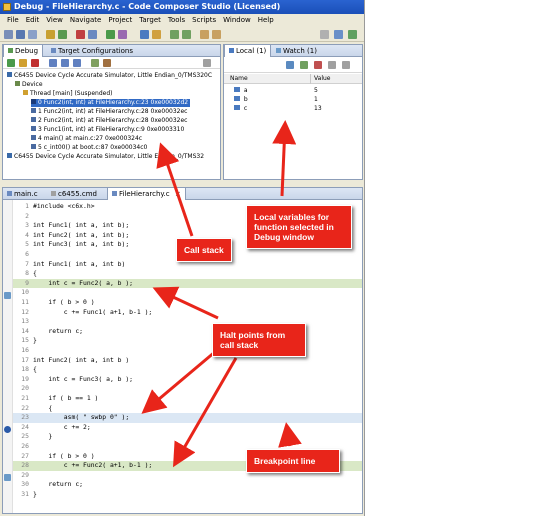 The image size is (550, 516). I want to click on callout-halt-points: Halt points from call stack, so click(259, 340).